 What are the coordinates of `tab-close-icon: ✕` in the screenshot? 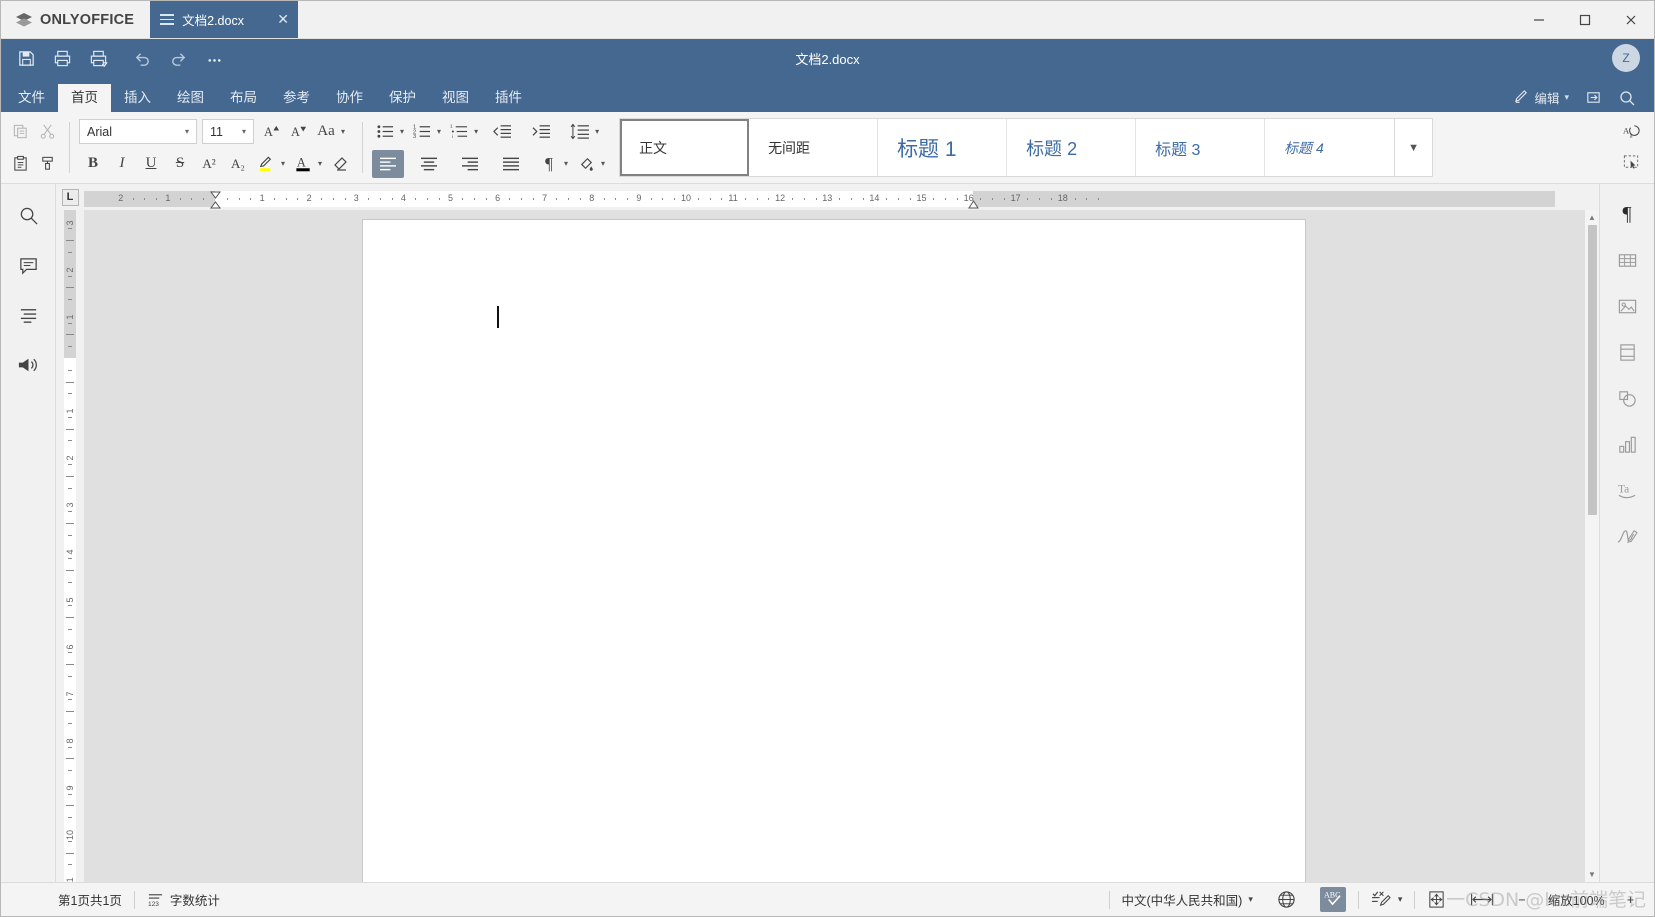 It's located at (283, 20).